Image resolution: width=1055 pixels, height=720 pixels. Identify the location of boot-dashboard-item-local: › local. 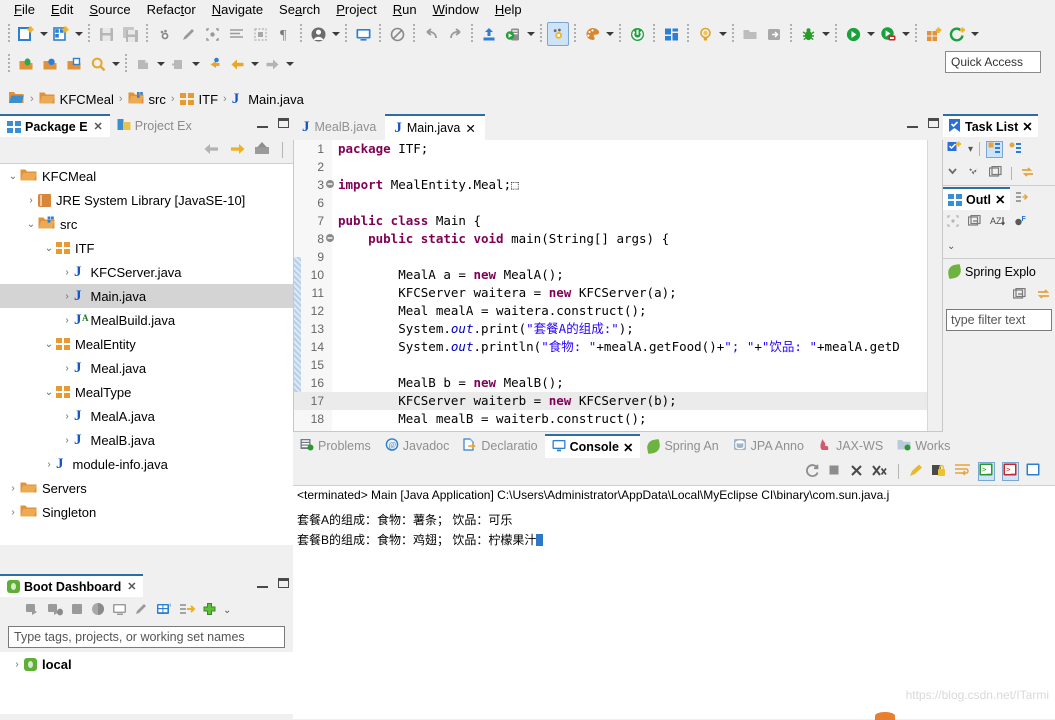
(146, 664).